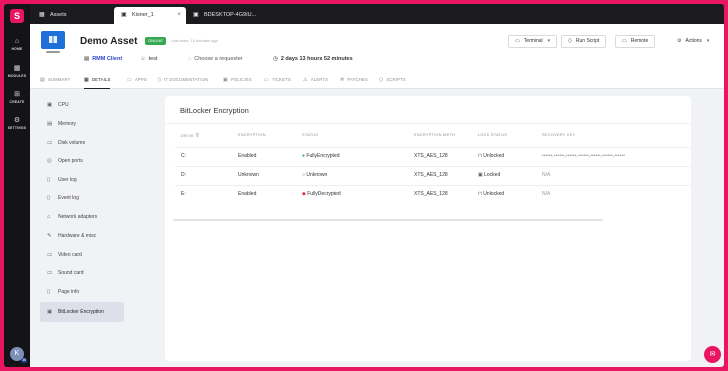 The image size is (728, 371). What do you see at coordinates (190, 59) in the screenshot?
I see `person-icon: ◌` at bounding box center [190, 59].